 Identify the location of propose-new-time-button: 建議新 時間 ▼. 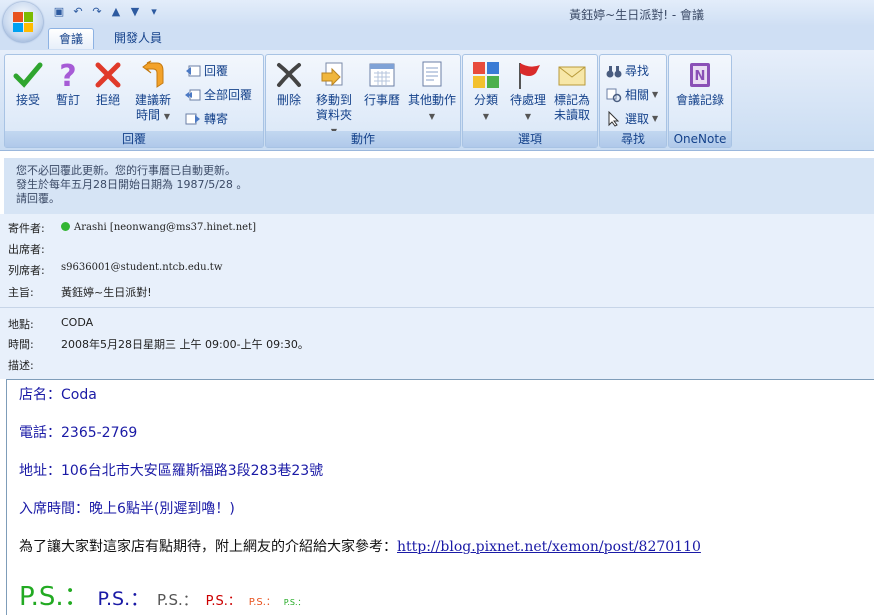
(153, 91).